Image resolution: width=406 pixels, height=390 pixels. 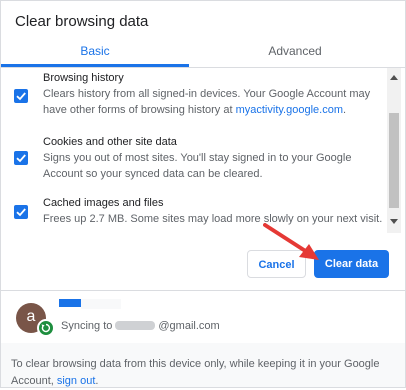 What do you see at coordinates (97, 381) in the screenshot?
I see `footer-end: .` at bounding box center [97, 381].